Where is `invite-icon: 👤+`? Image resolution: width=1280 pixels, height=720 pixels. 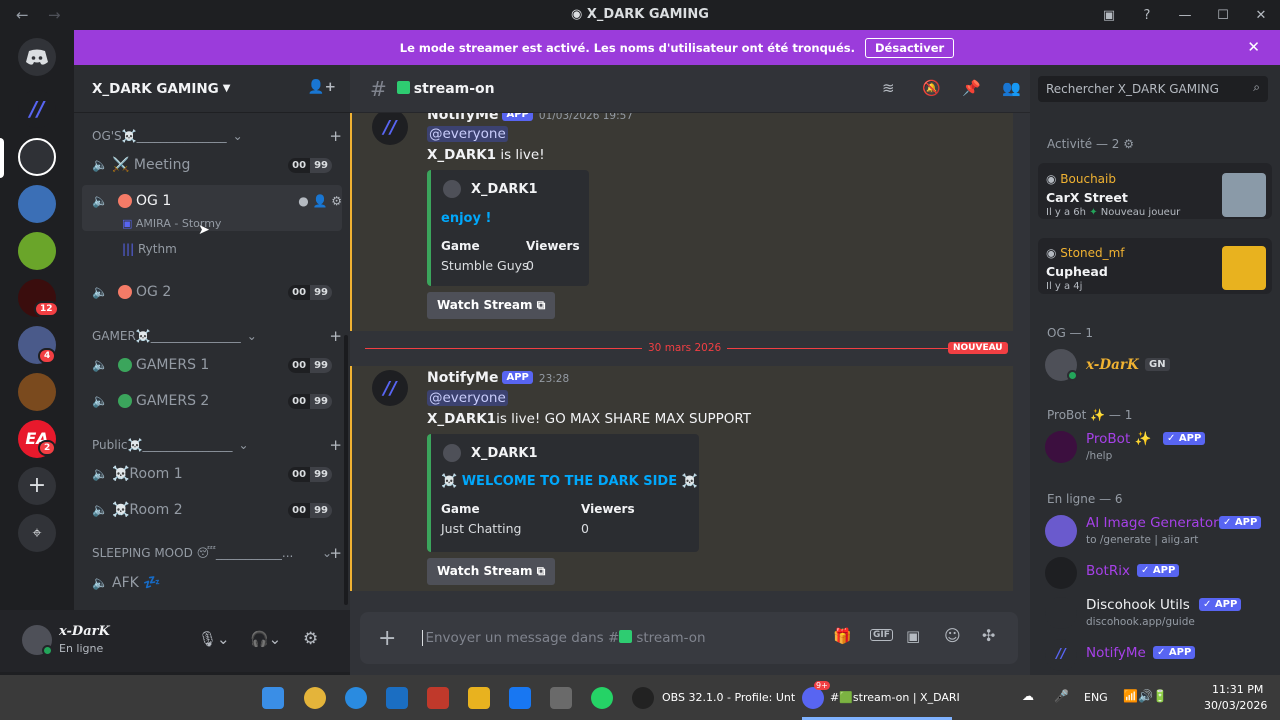 invite-icon: 👤+ is located at coordinates (322, 87).